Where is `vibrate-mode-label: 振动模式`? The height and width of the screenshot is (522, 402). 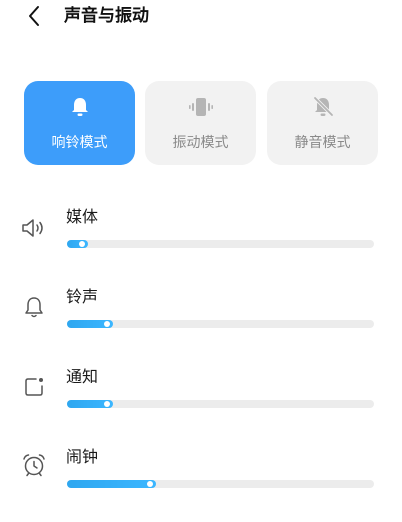
vibrate-mode-label: 振动模式 is located at coordinates (200, 143).